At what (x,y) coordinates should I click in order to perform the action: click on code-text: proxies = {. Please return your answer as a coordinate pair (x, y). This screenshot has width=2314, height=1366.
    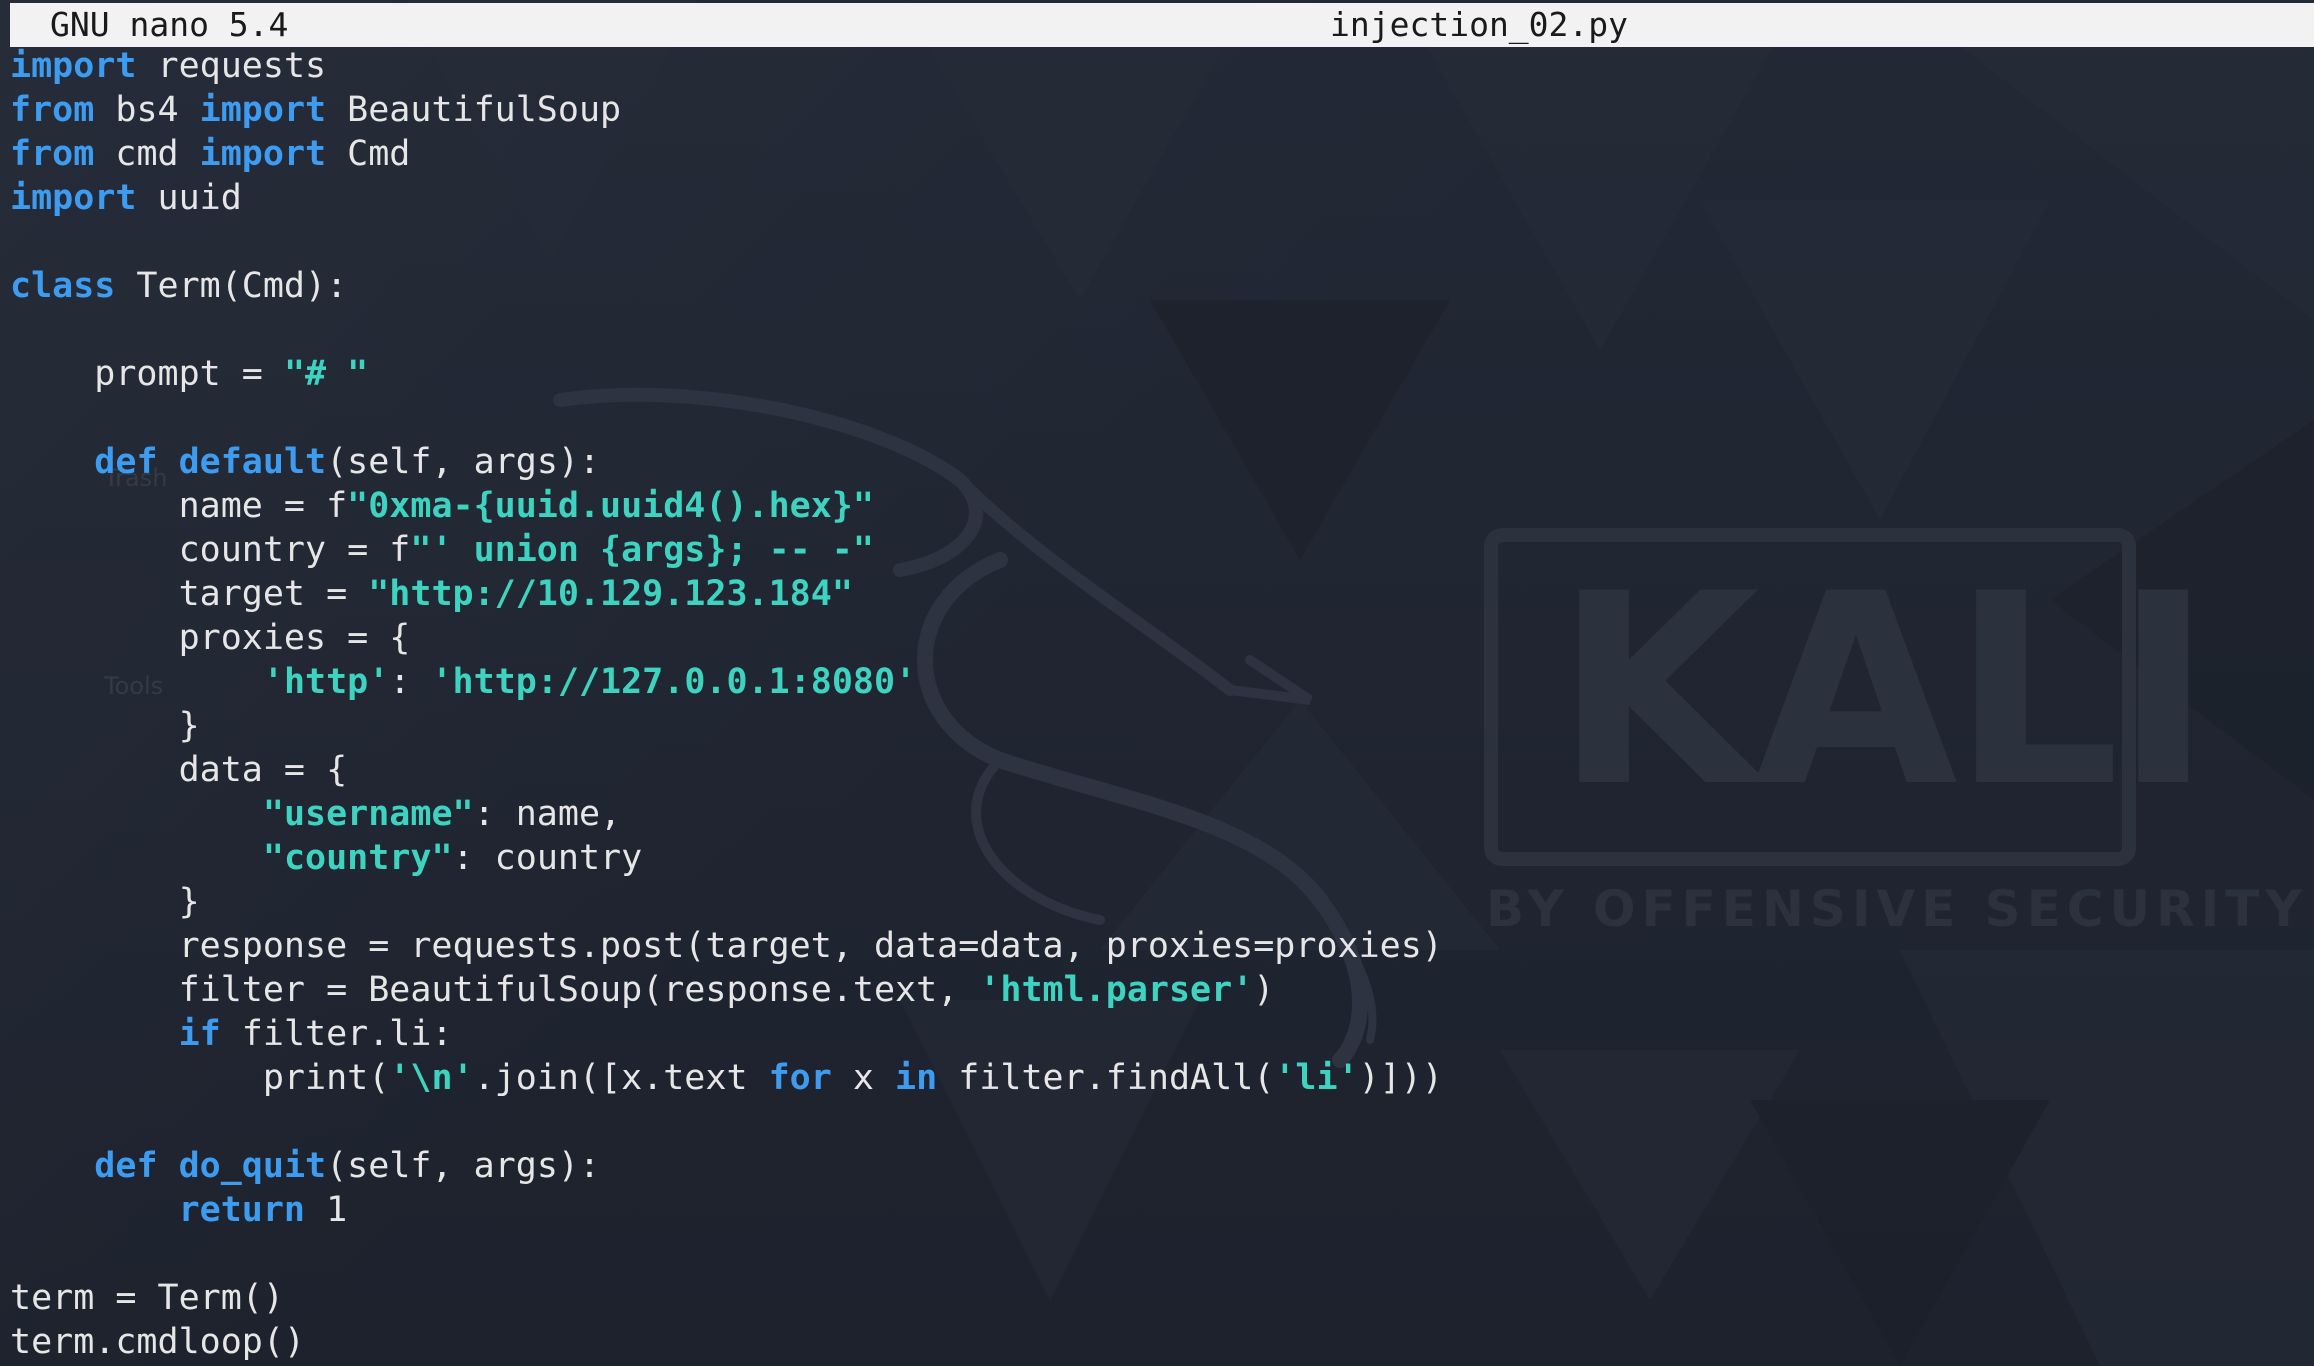
    Looking at the image, I should click on (210, 638).